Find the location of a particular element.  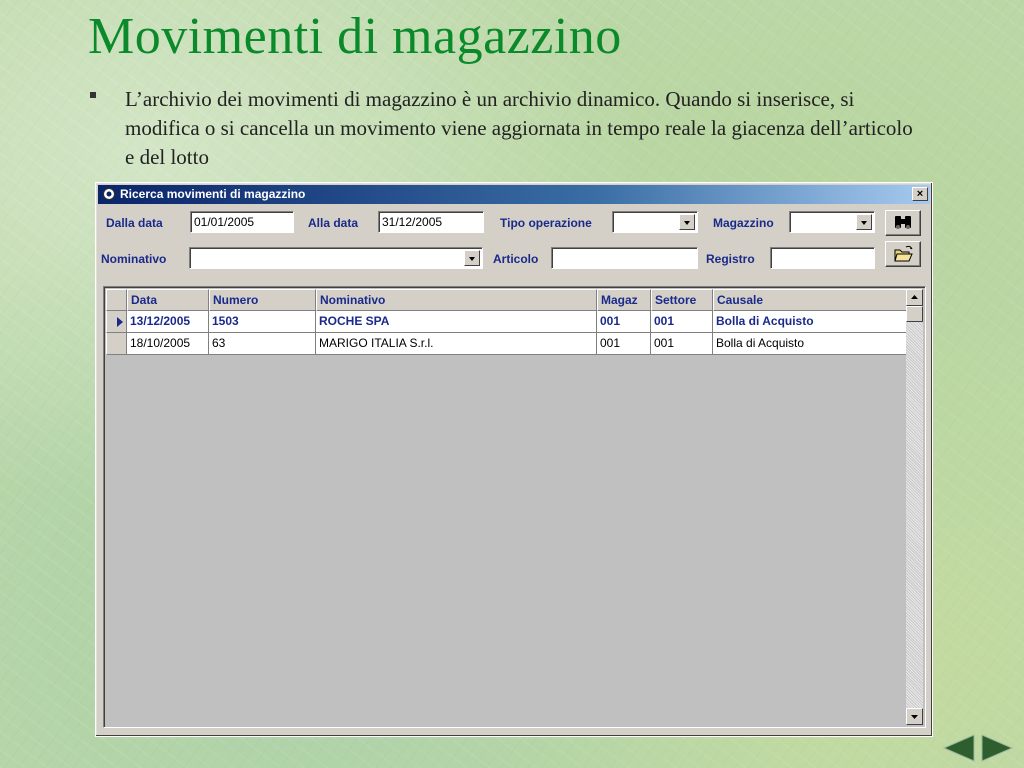

arrow-down-icon is located at coordinates (914, 717).